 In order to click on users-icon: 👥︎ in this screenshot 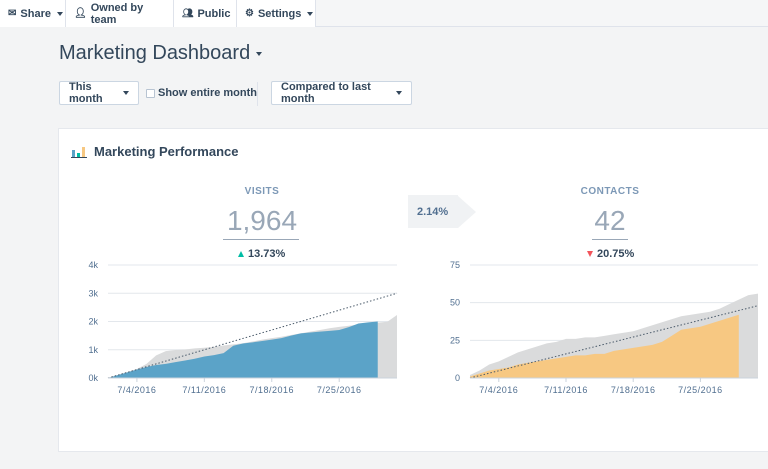, I will do `click(188, 13)`.